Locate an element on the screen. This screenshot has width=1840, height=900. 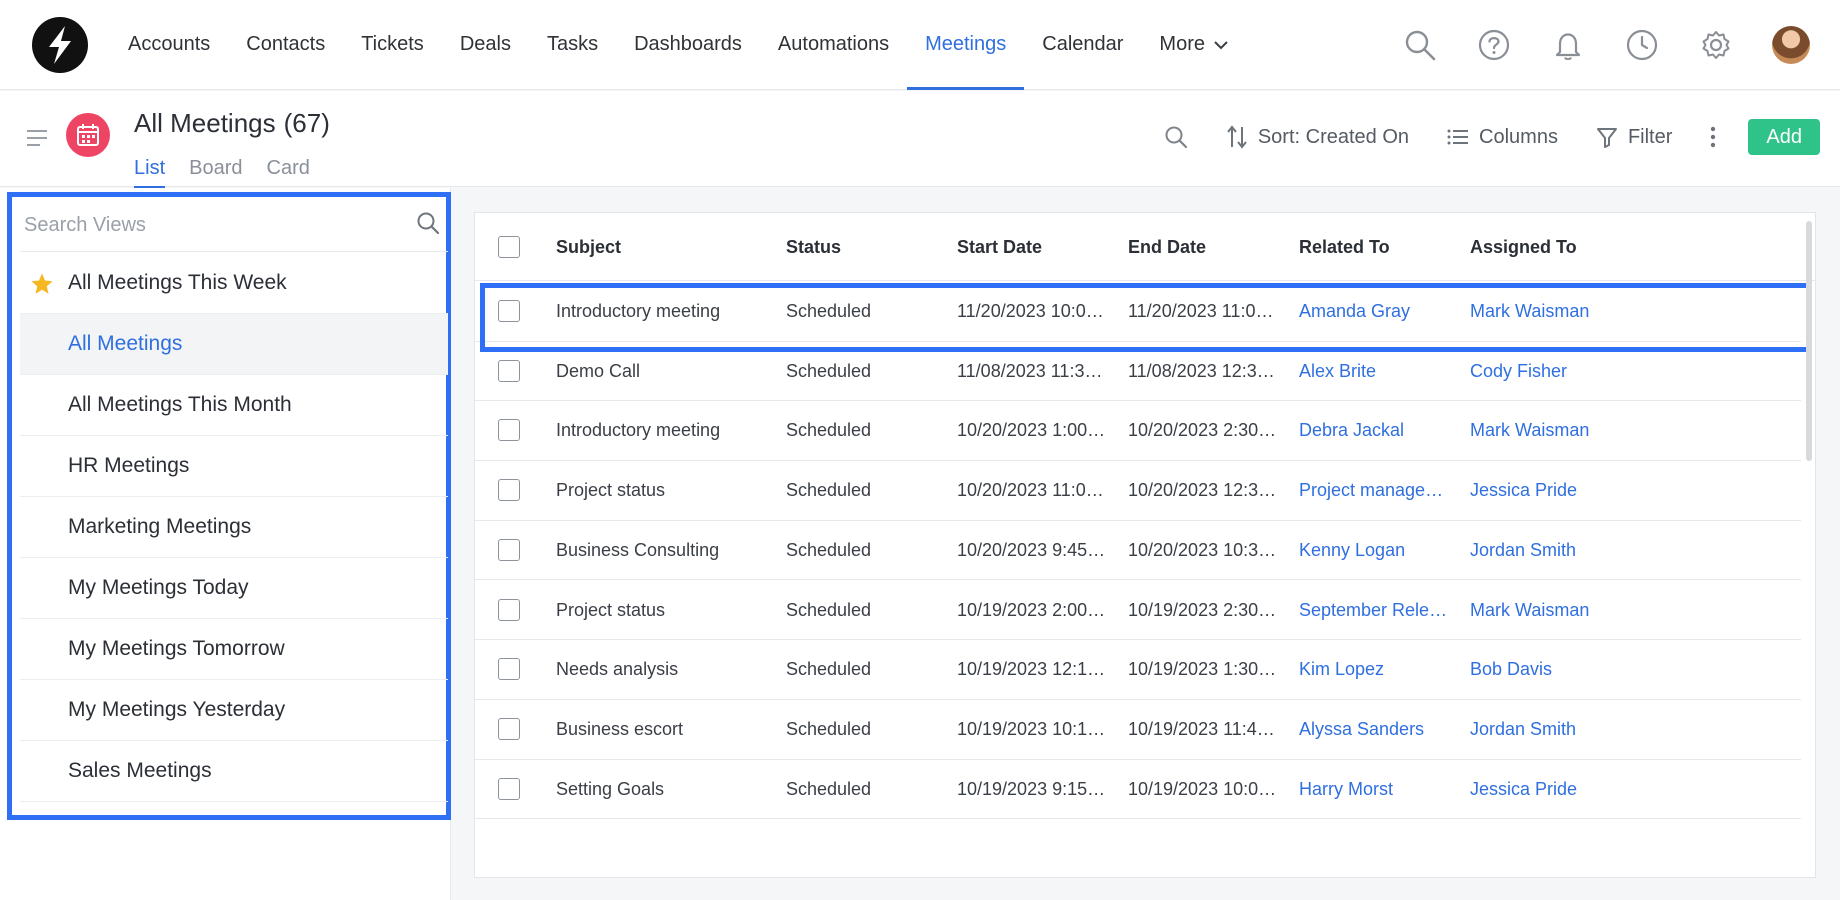
cell-subject: Demo Call is located at coordinates (661, 371).